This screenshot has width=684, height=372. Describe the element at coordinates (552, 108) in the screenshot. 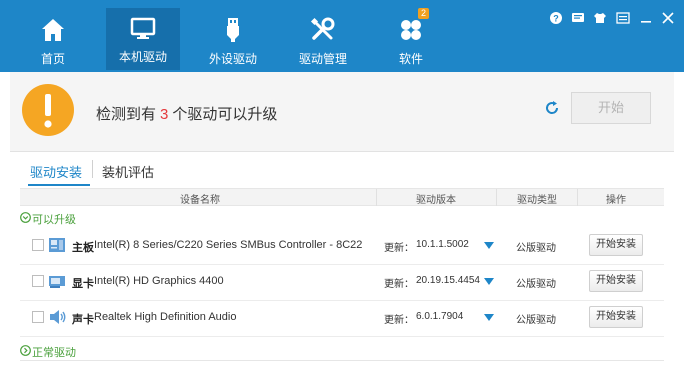

I see `refresh-icon` at that location.